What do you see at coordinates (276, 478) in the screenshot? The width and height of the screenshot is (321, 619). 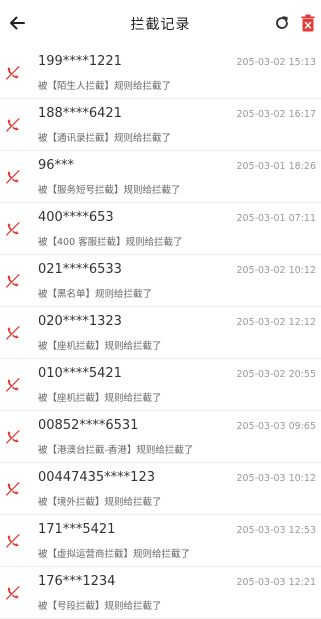 I see `record-timestamp: 205-03-03 10:12` at bounding box center [276, 478].